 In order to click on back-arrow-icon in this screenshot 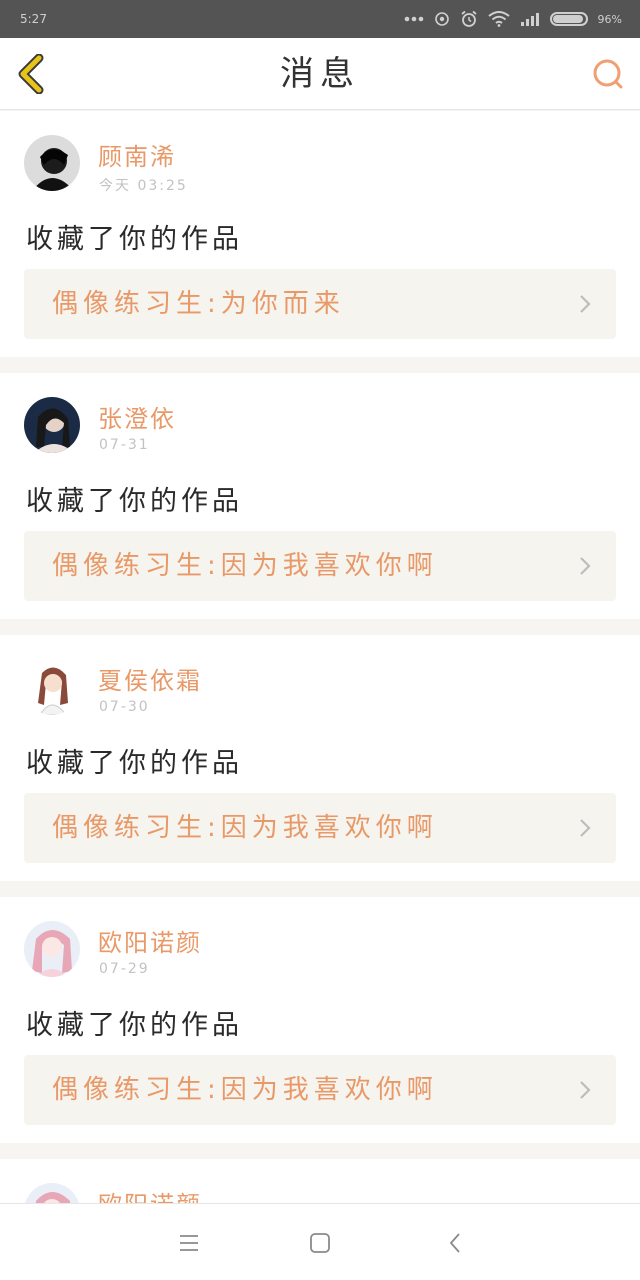, I will do `click(454, 1243)`.